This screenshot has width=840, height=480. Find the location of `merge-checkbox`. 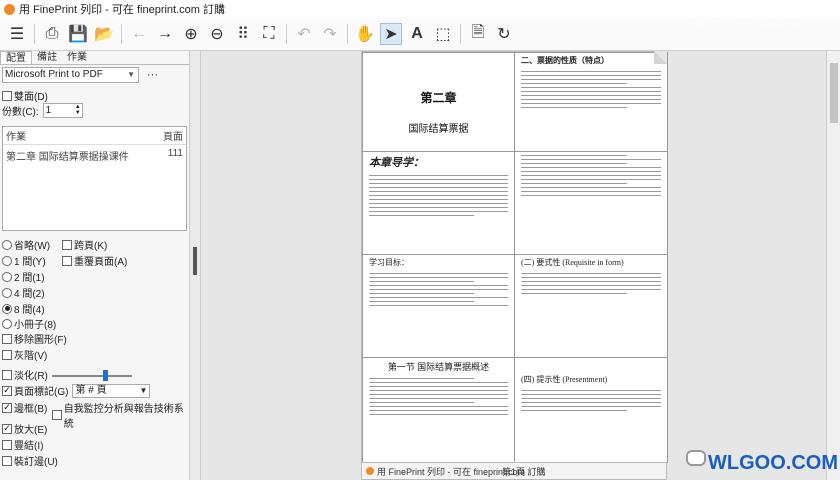

merge-checkbox is located at coordinates (7, 444).